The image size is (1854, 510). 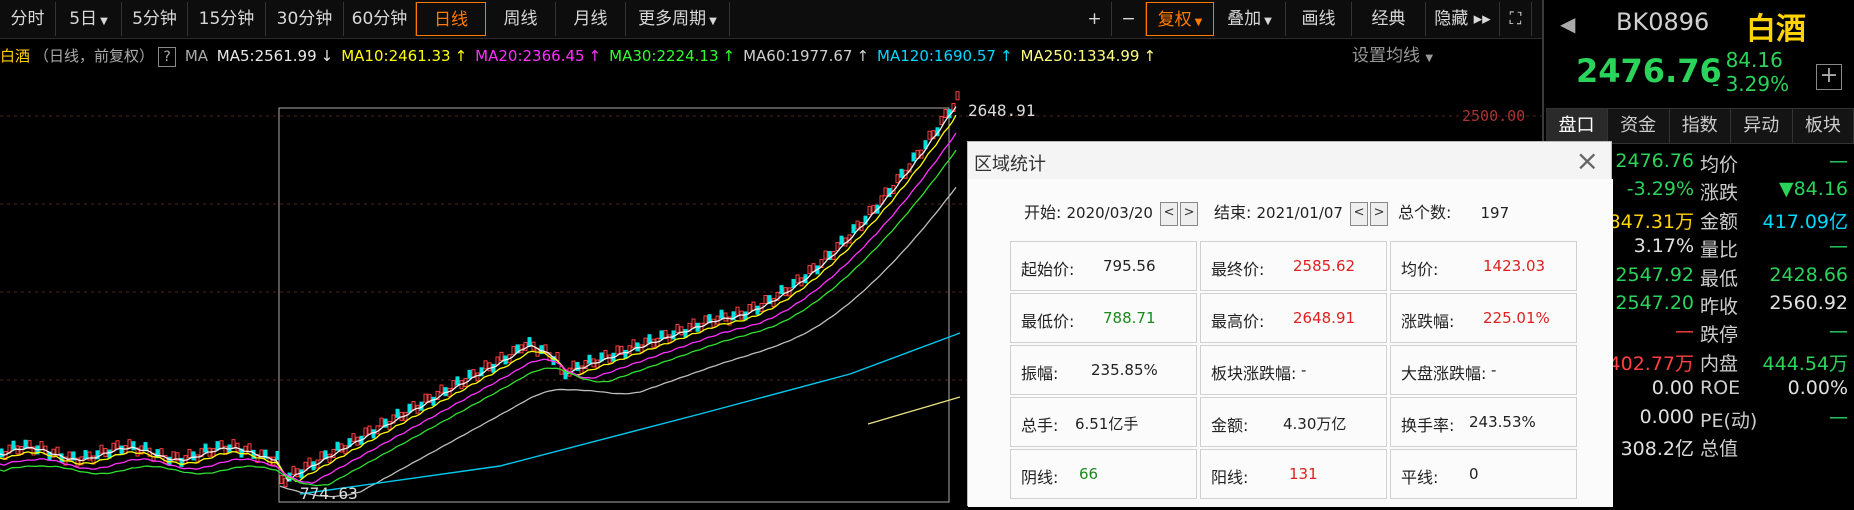 I want to click on period-tab-label: 日线, so click(x=451, y=20).